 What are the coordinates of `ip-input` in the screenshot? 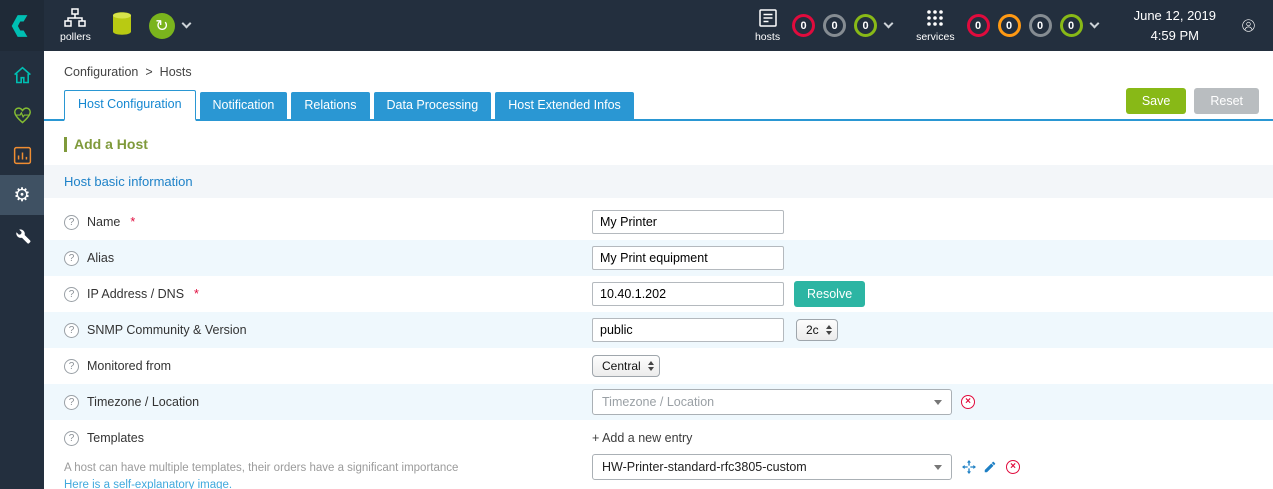 It's located at (688, 294).